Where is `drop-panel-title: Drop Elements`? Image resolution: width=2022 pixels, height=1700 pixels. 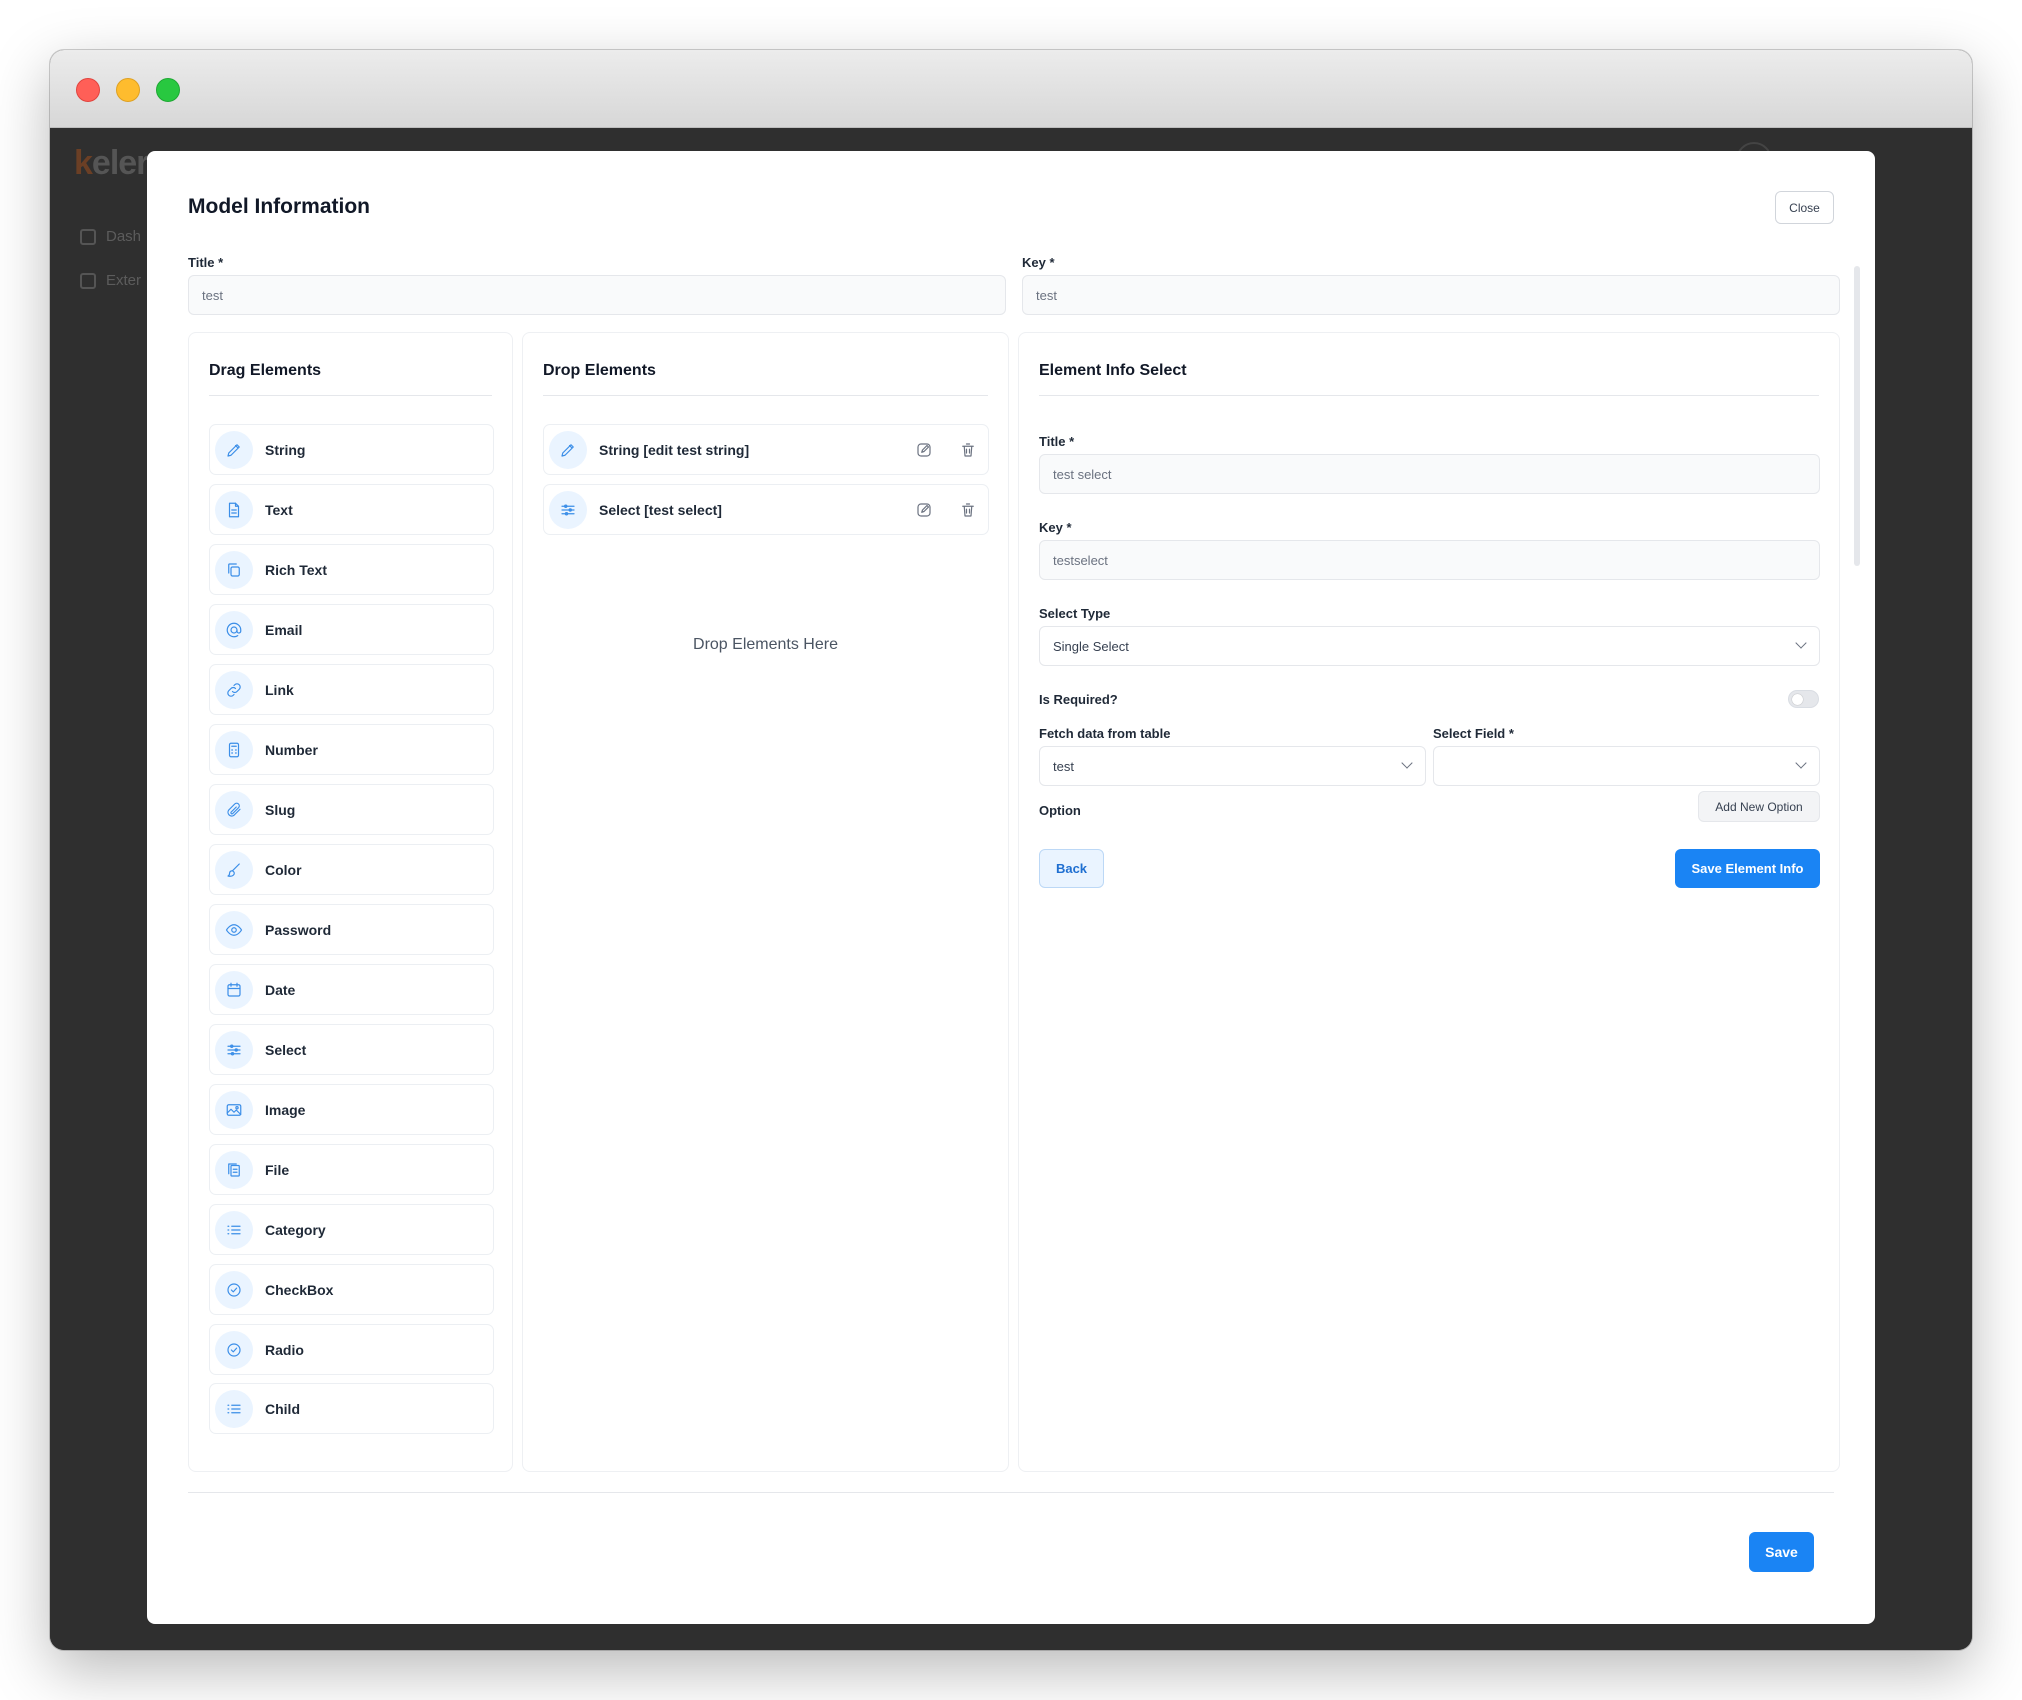
drop-panel-title: Drop Elements is located at coordinates (599, 370).